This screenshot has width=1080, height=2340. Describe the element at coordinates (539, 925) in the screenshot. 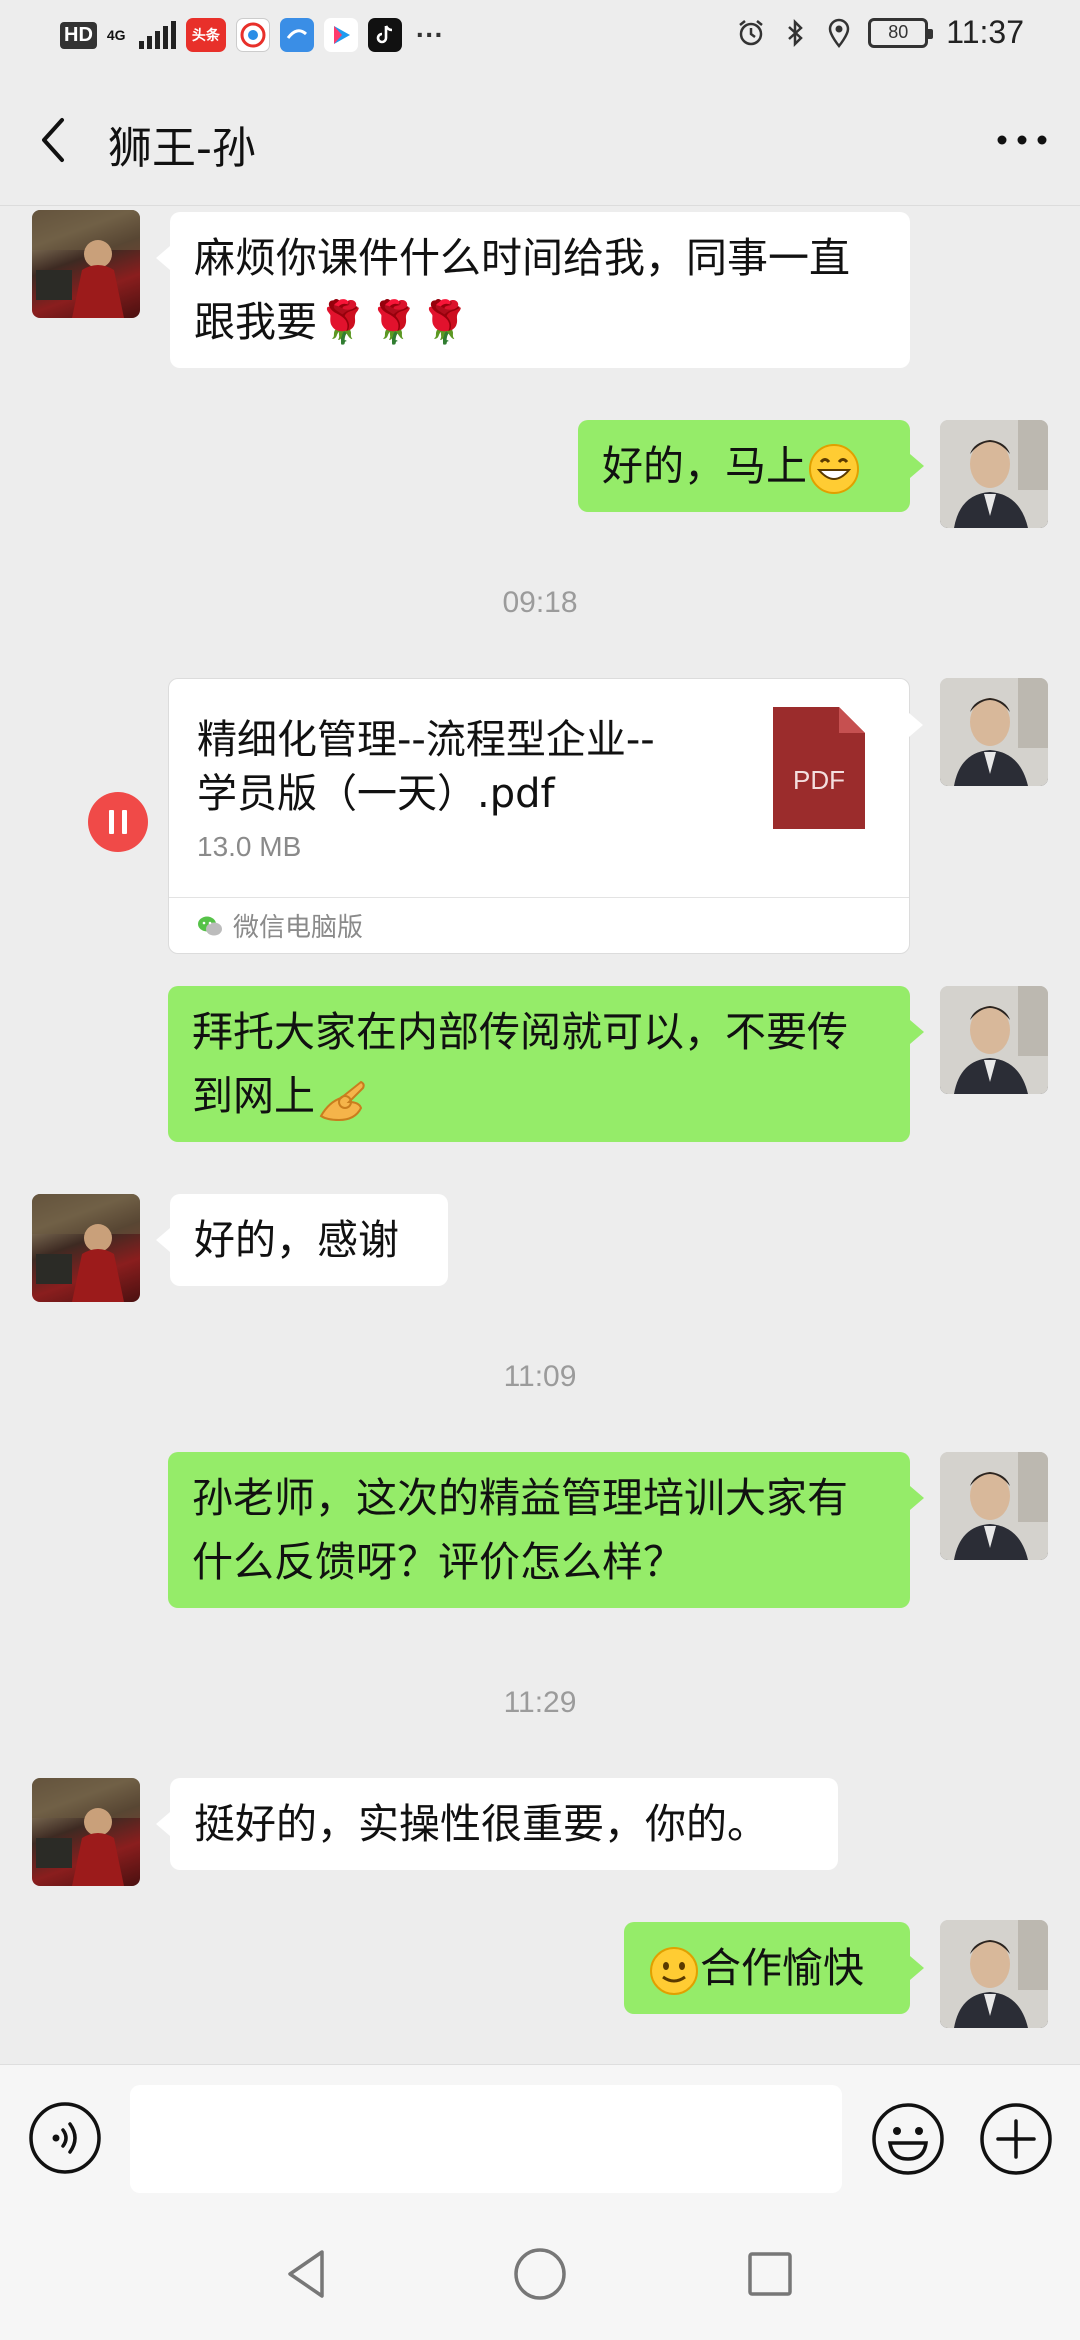

I see `file-source-footer: 微信电脑版` at that location.